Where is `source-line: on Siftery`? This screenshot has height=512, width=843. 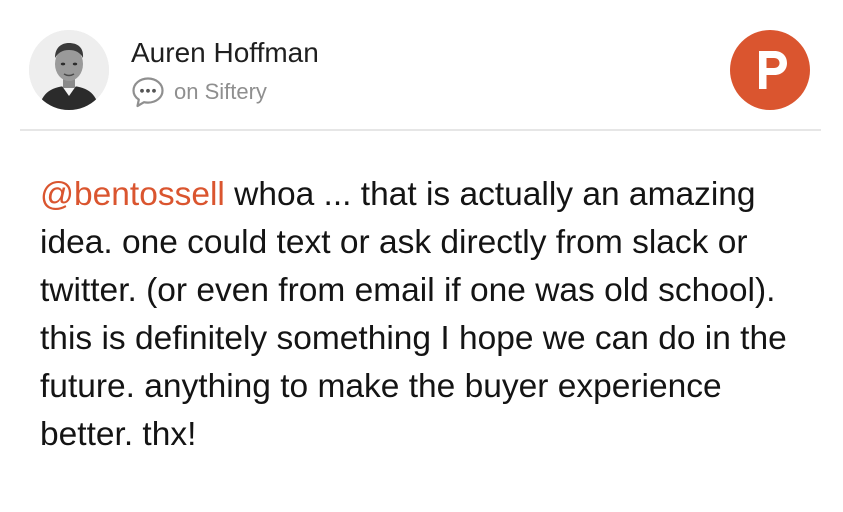
source-line: on Siftery is located at coordinates (199, 92).